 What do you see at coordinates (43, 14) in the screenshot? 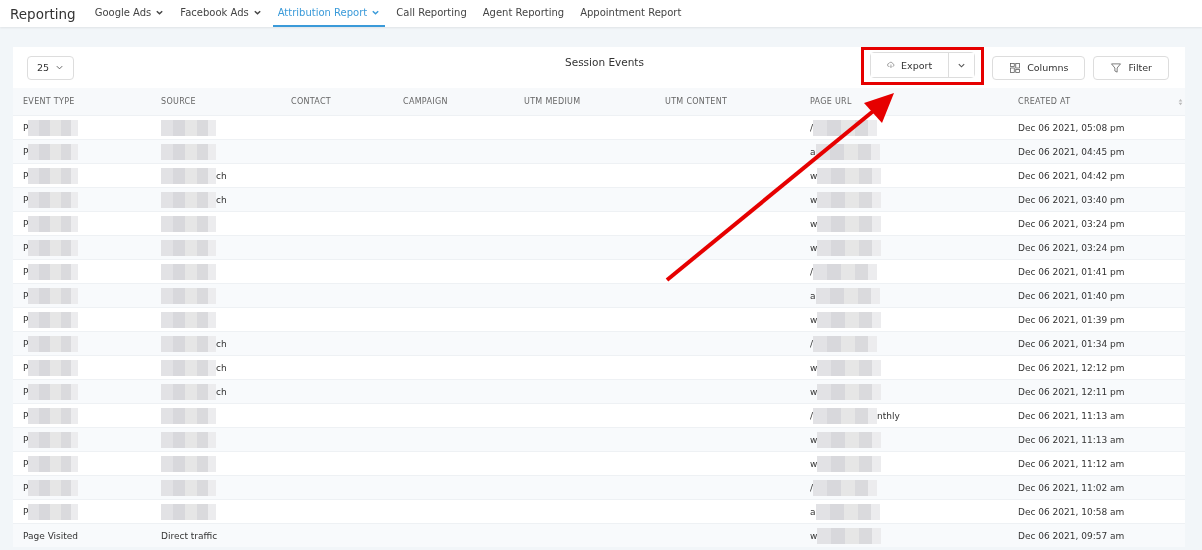
I see `page-title: Reporting` at bounding box center [43, 14].